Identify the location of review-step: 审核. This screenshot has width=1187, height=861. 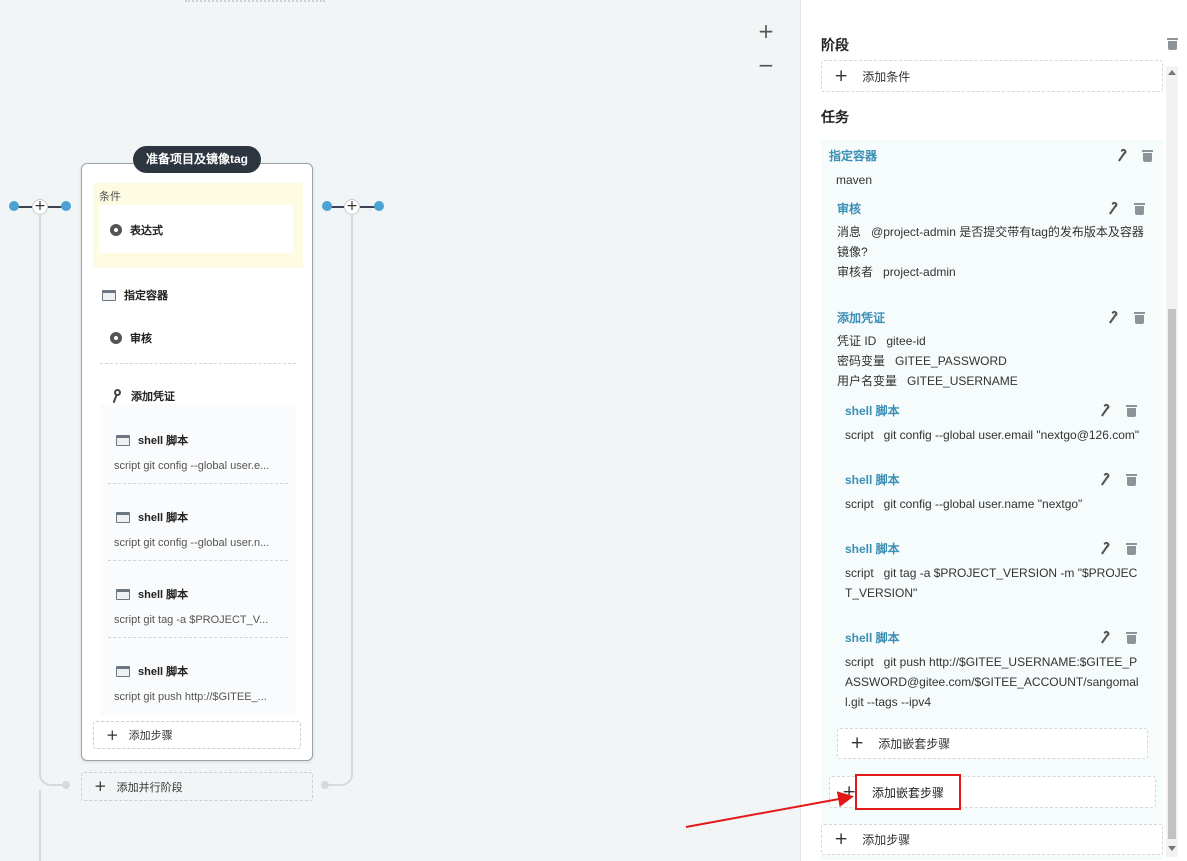
(131, 338).